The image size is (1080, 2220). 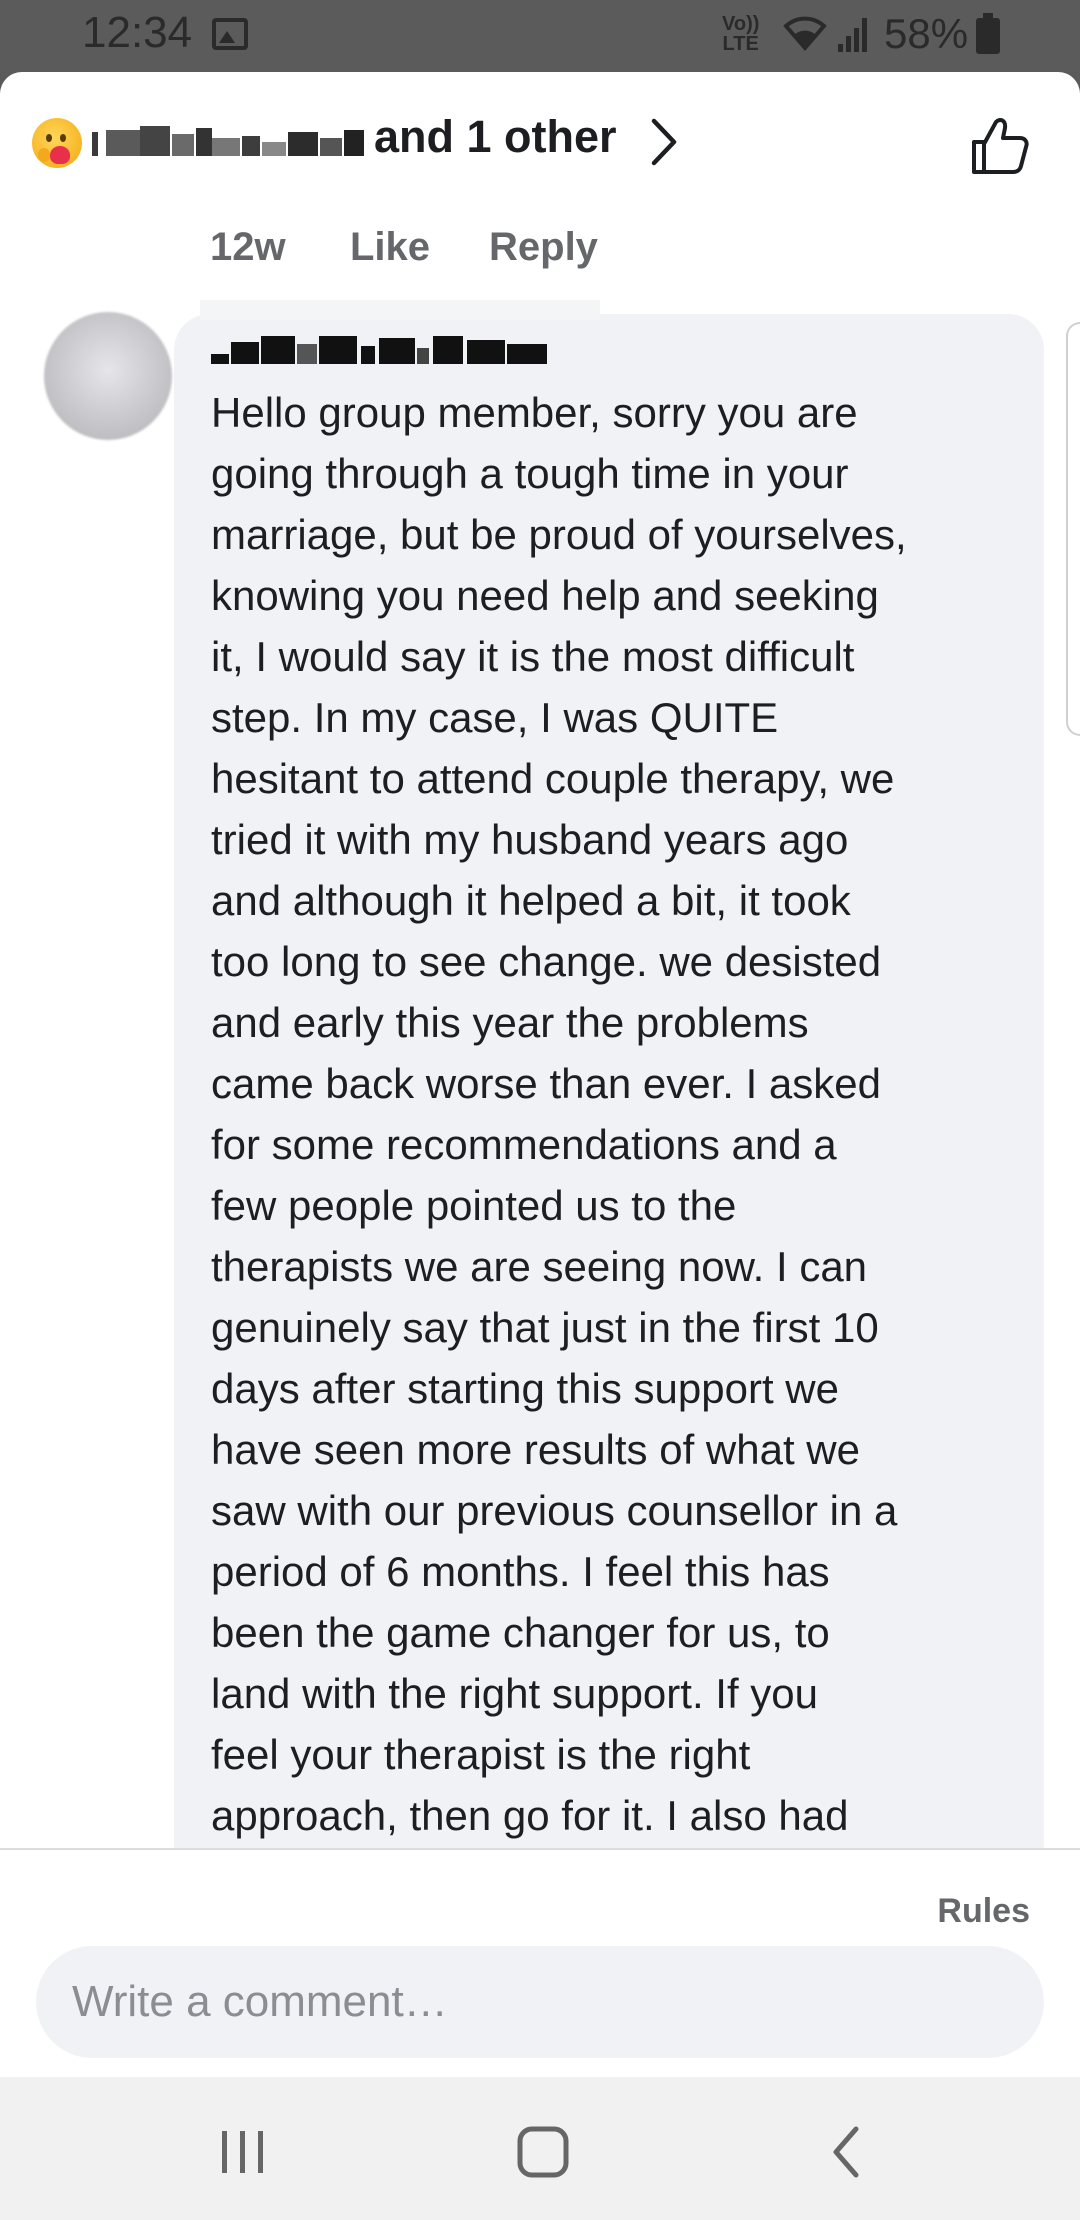 I want to click on signal-icon, so click(x=852, y=35).